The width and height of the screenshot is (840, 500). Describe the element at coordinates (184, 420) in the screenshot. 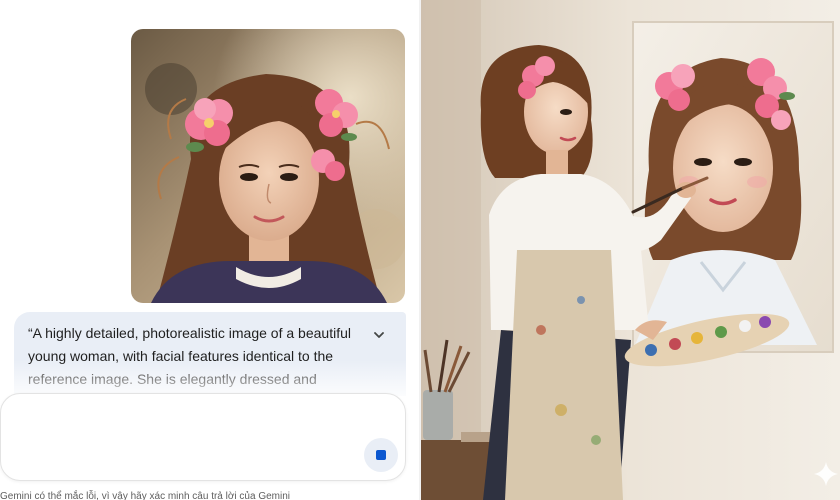

I see `message-input` at that location.